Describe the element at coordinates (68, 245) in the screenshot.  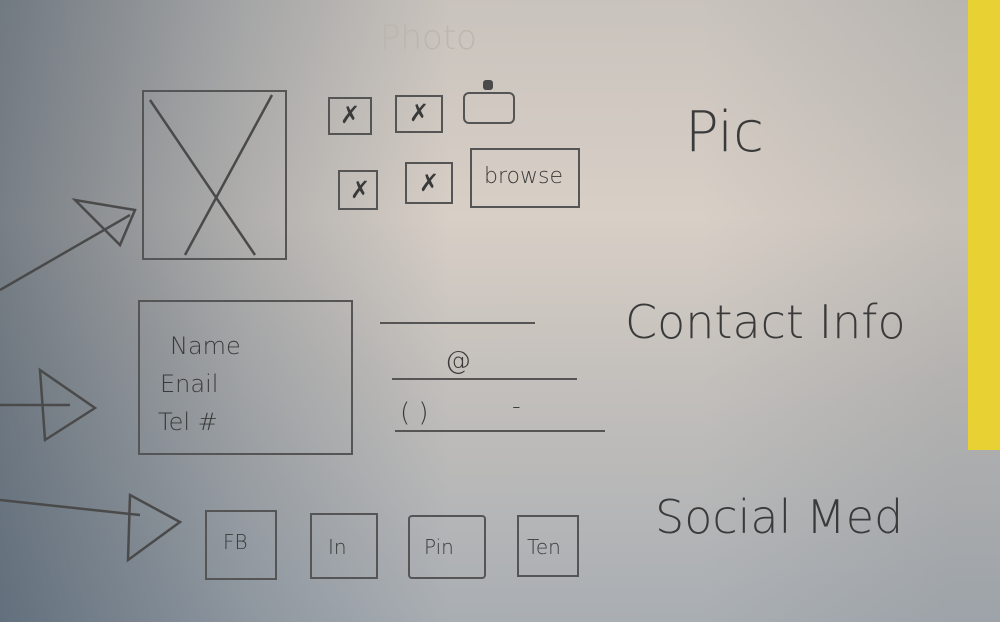
I see `arrow-pic` at that location.